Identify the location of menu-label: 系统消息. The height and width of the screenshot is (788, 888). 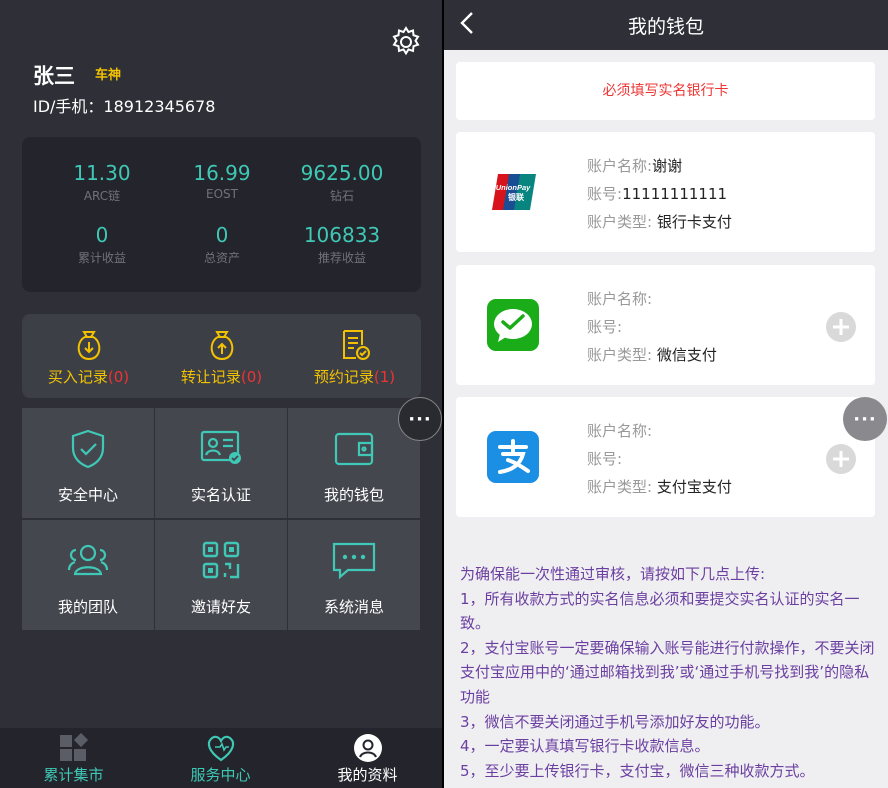
(353, 607).